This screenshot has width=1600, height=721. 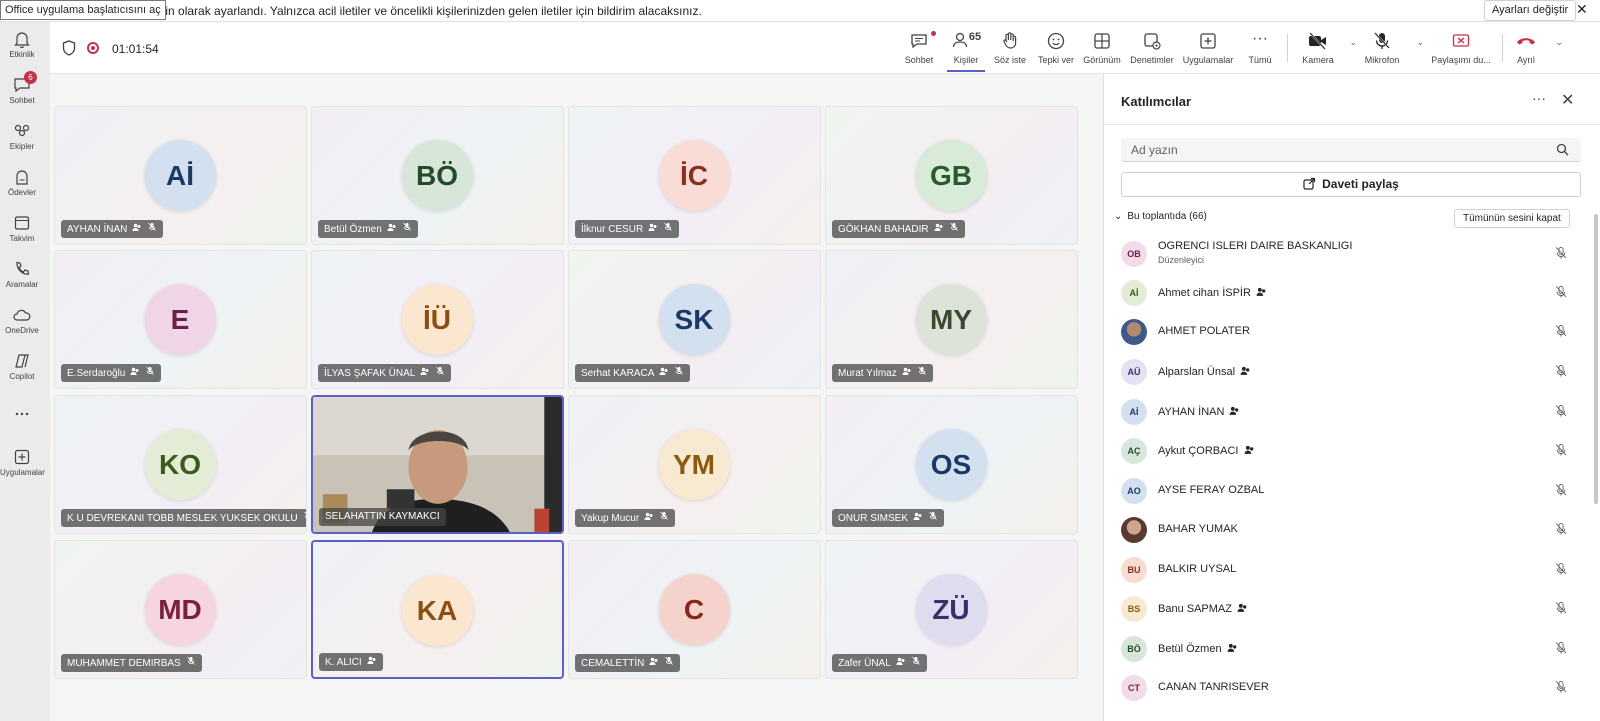 What do you see at coordinates (22, 284) in the screenshot?
I see `rail-label: Aramalar` at bounding box center [22, 284].